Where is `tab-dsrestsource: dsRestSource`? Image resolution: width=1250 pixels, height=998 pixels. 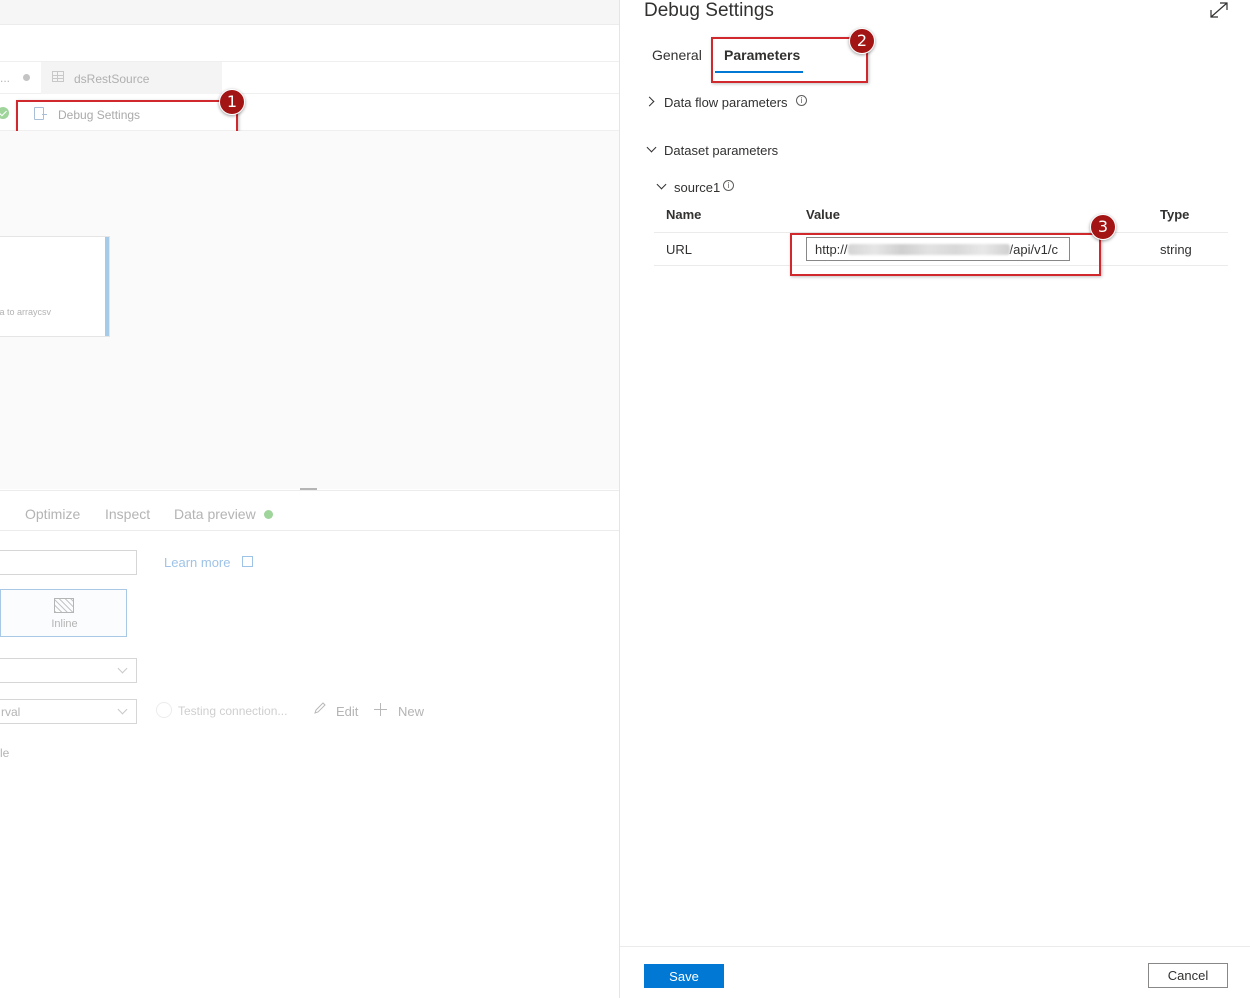
tab-dsrestsource: dsRestSource is located at coordinates (131, 78).